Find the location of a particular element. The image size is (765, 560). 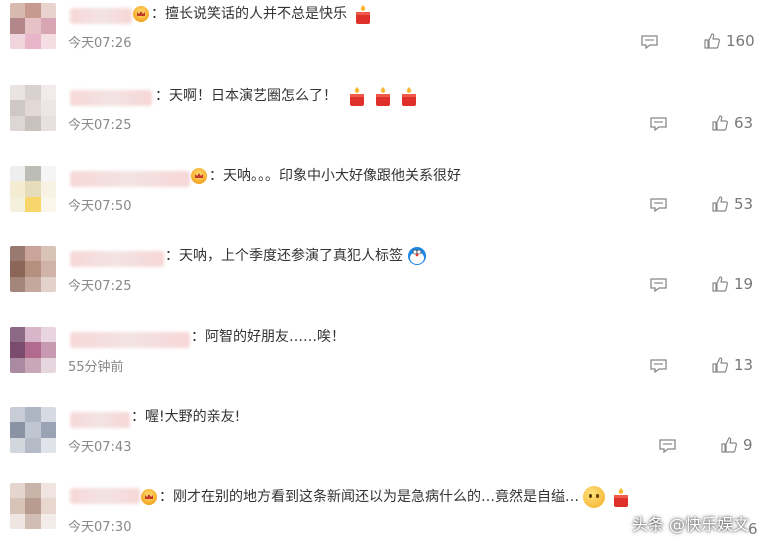

comment-time: 今天07:50 is located at coordinates (100, 206).